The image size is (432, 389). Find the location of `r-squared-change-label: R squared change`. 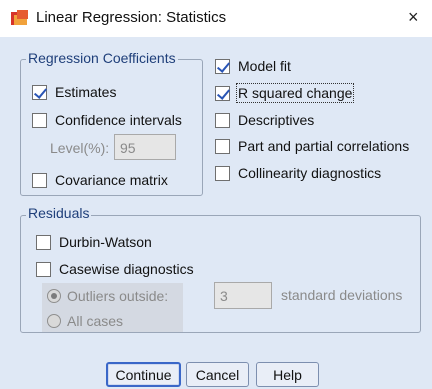

r-squared-change-label: R squared change is located at coordinates (295, 93).